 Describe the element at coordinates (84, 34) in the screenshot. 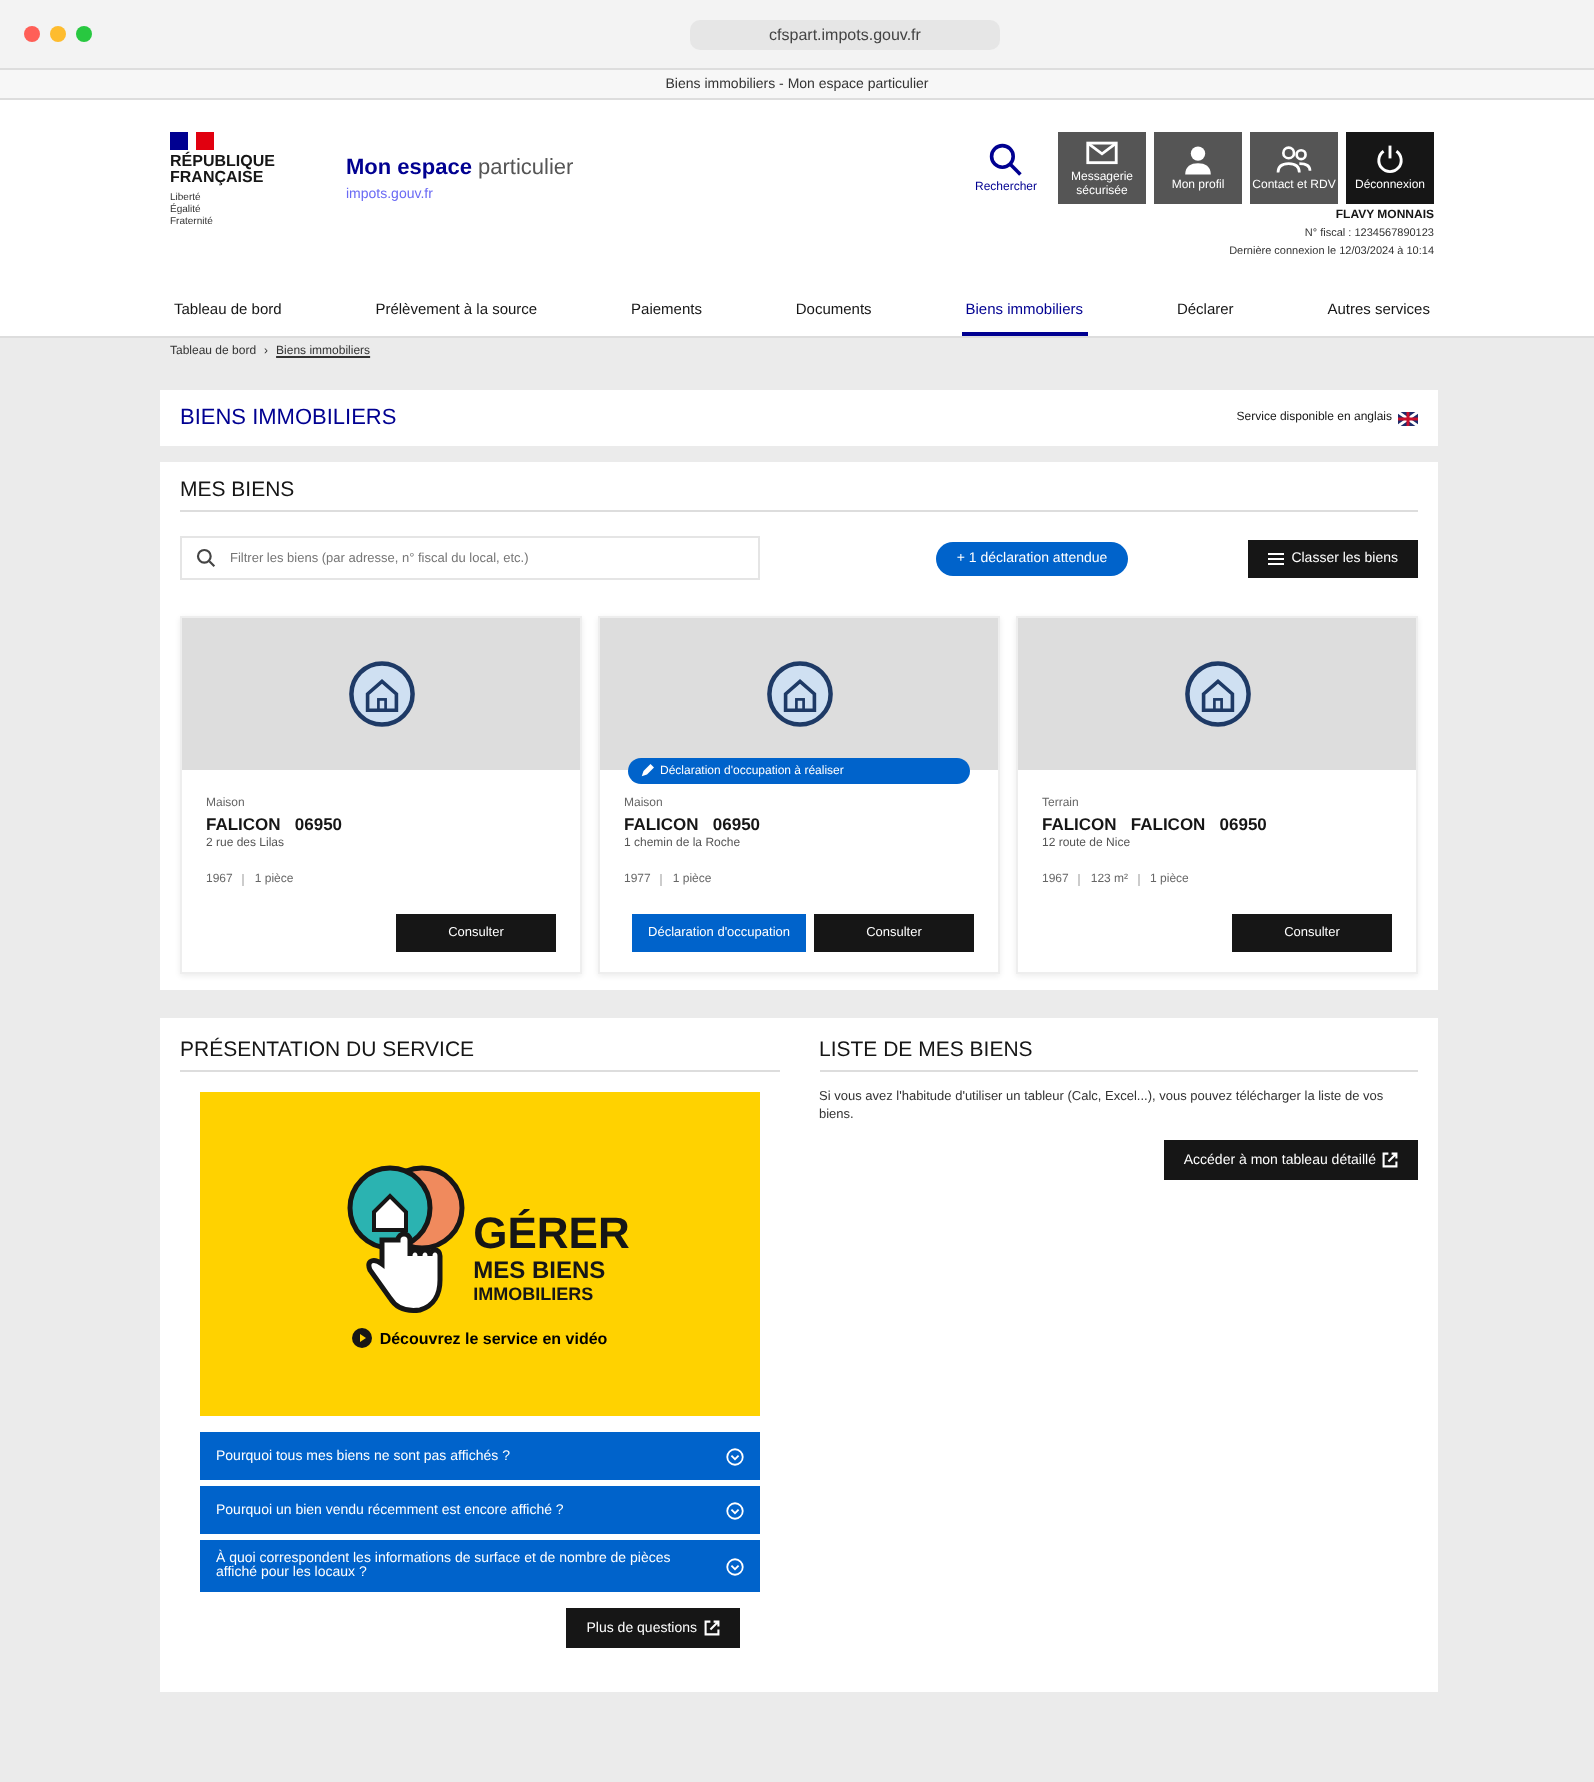

I see `window-zoom-button` at that location.